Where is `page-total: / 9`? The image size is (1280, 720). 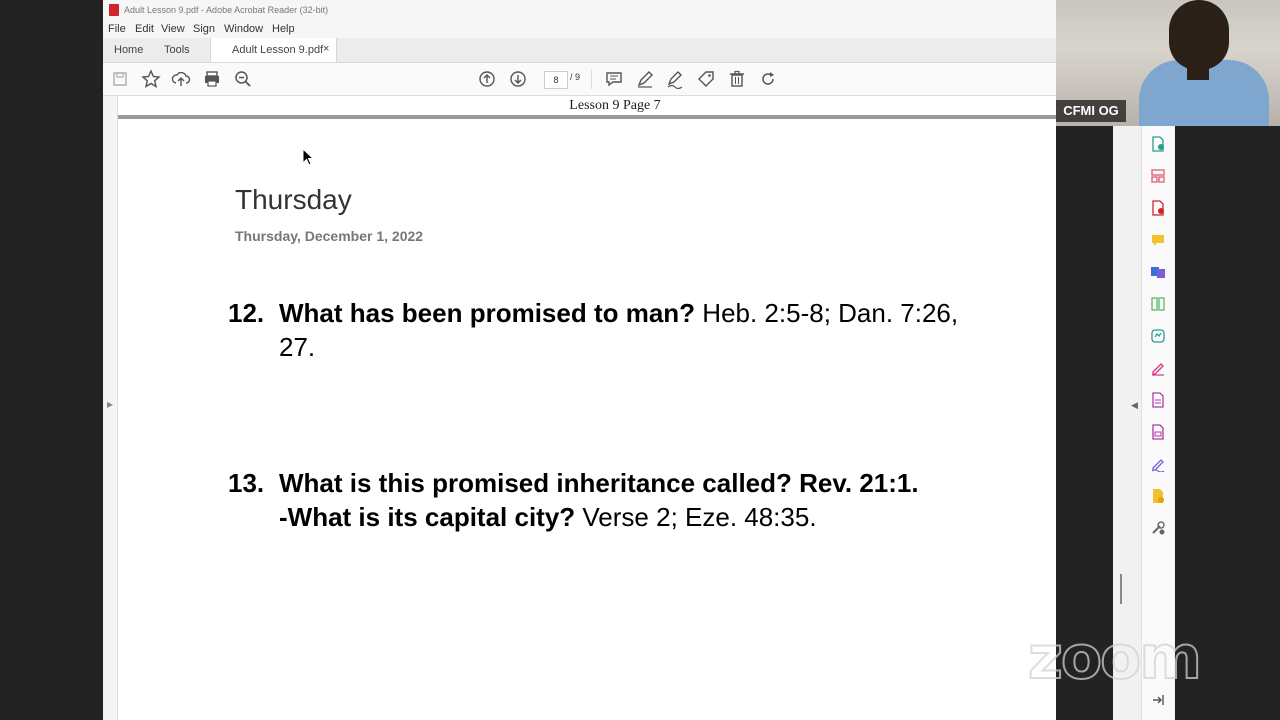
page-total: / 9 is located at coordinates (575, 77).